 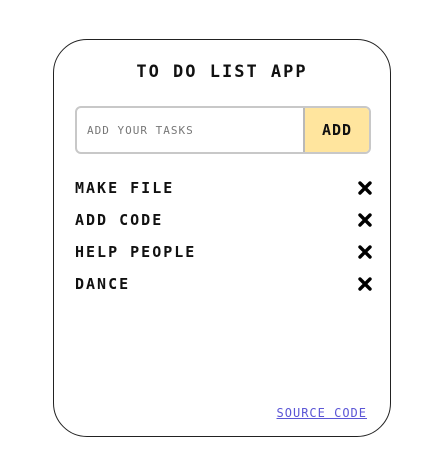 What do you see at coordinates (125, 188) in the screenshot?
I see `task-label: MAKE FILE` at bounding box center [125, 188].